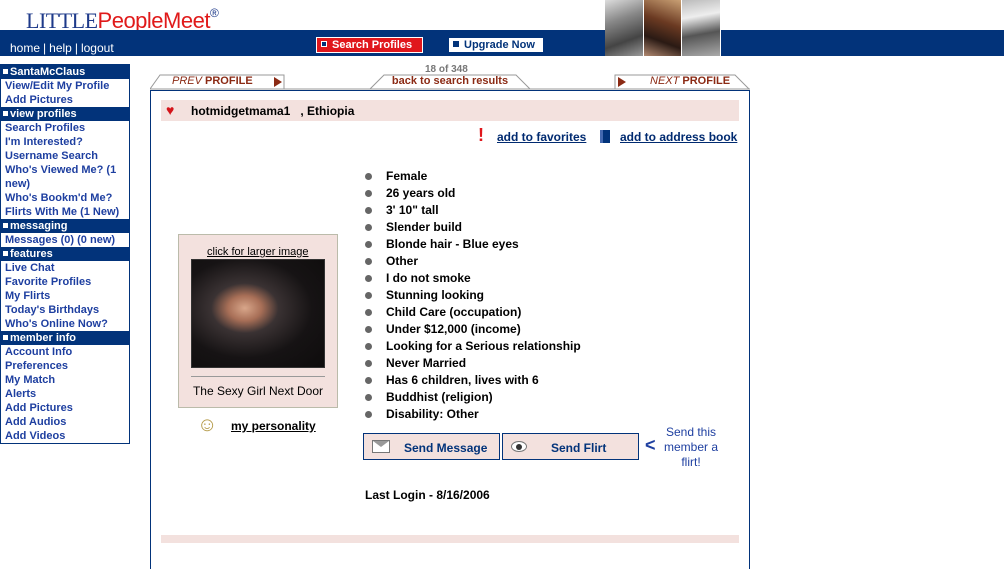 Image resolution: width=1004 pixels, height=569 pixels. Describe the element at coordinates (65, 86) in the screenshot. I see `sidebar-item-view-edit-profile: View/Edit My Profile` at that location.